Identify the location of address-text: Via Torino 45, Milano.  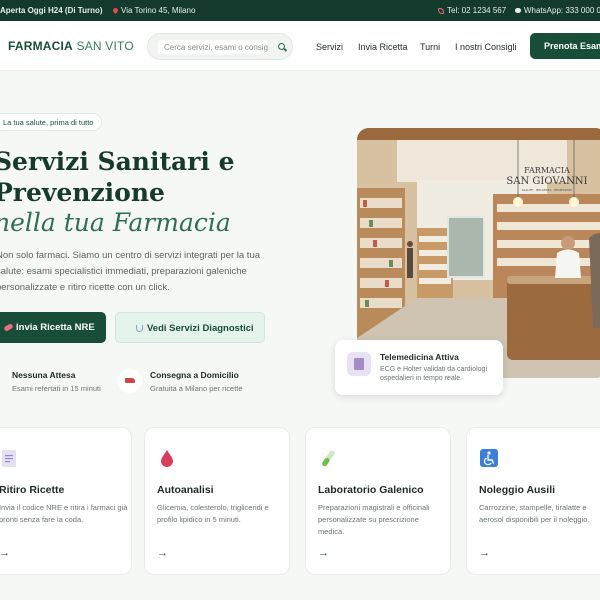
(158, 10).